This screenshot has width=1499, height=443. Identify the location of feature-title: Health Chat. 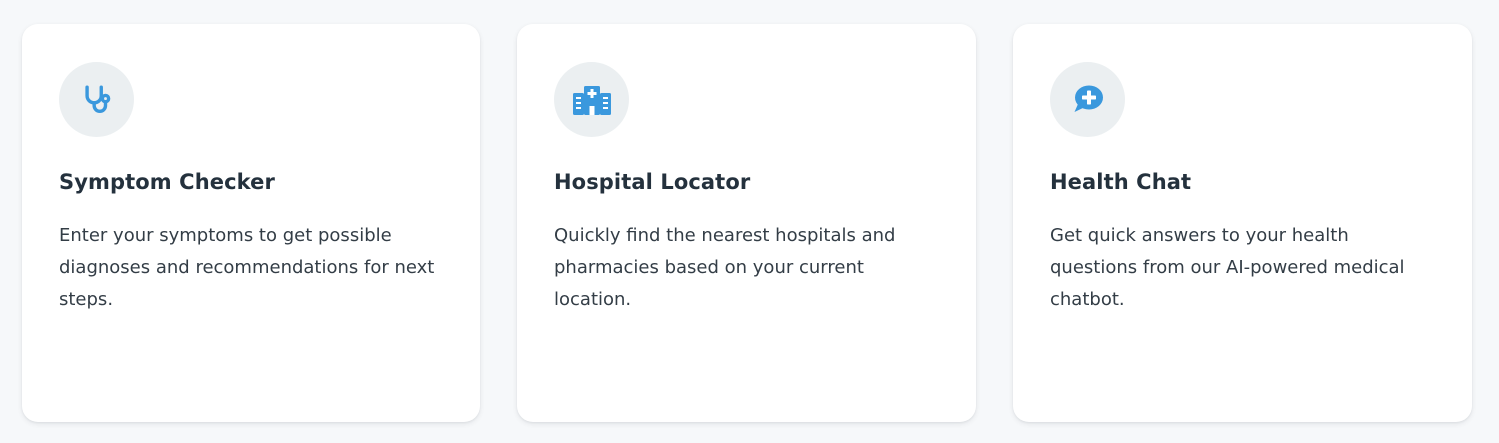
(1121, 182).